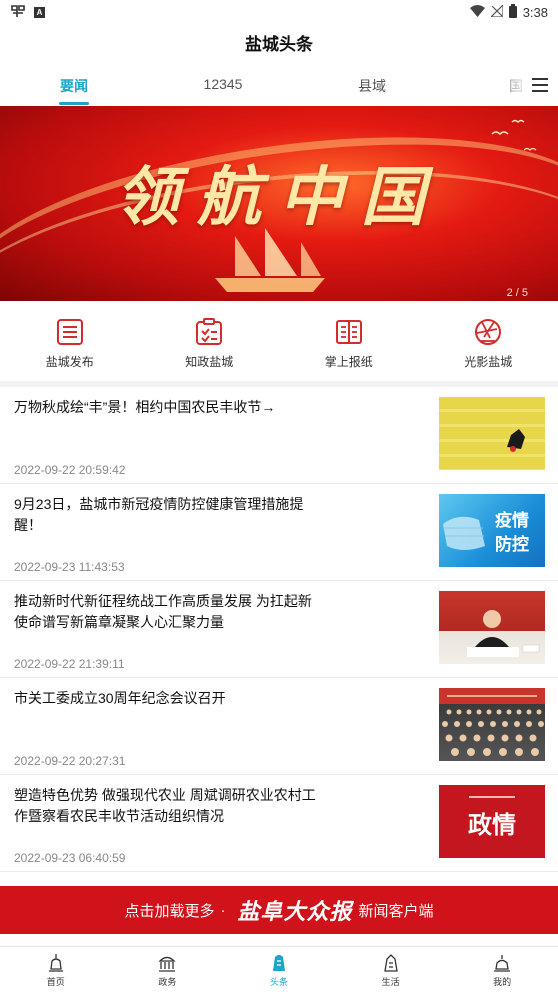  What do you see at coordinates (167, 964) in the screenshot?
I see `government-icon` at bounding box center [167, 964].